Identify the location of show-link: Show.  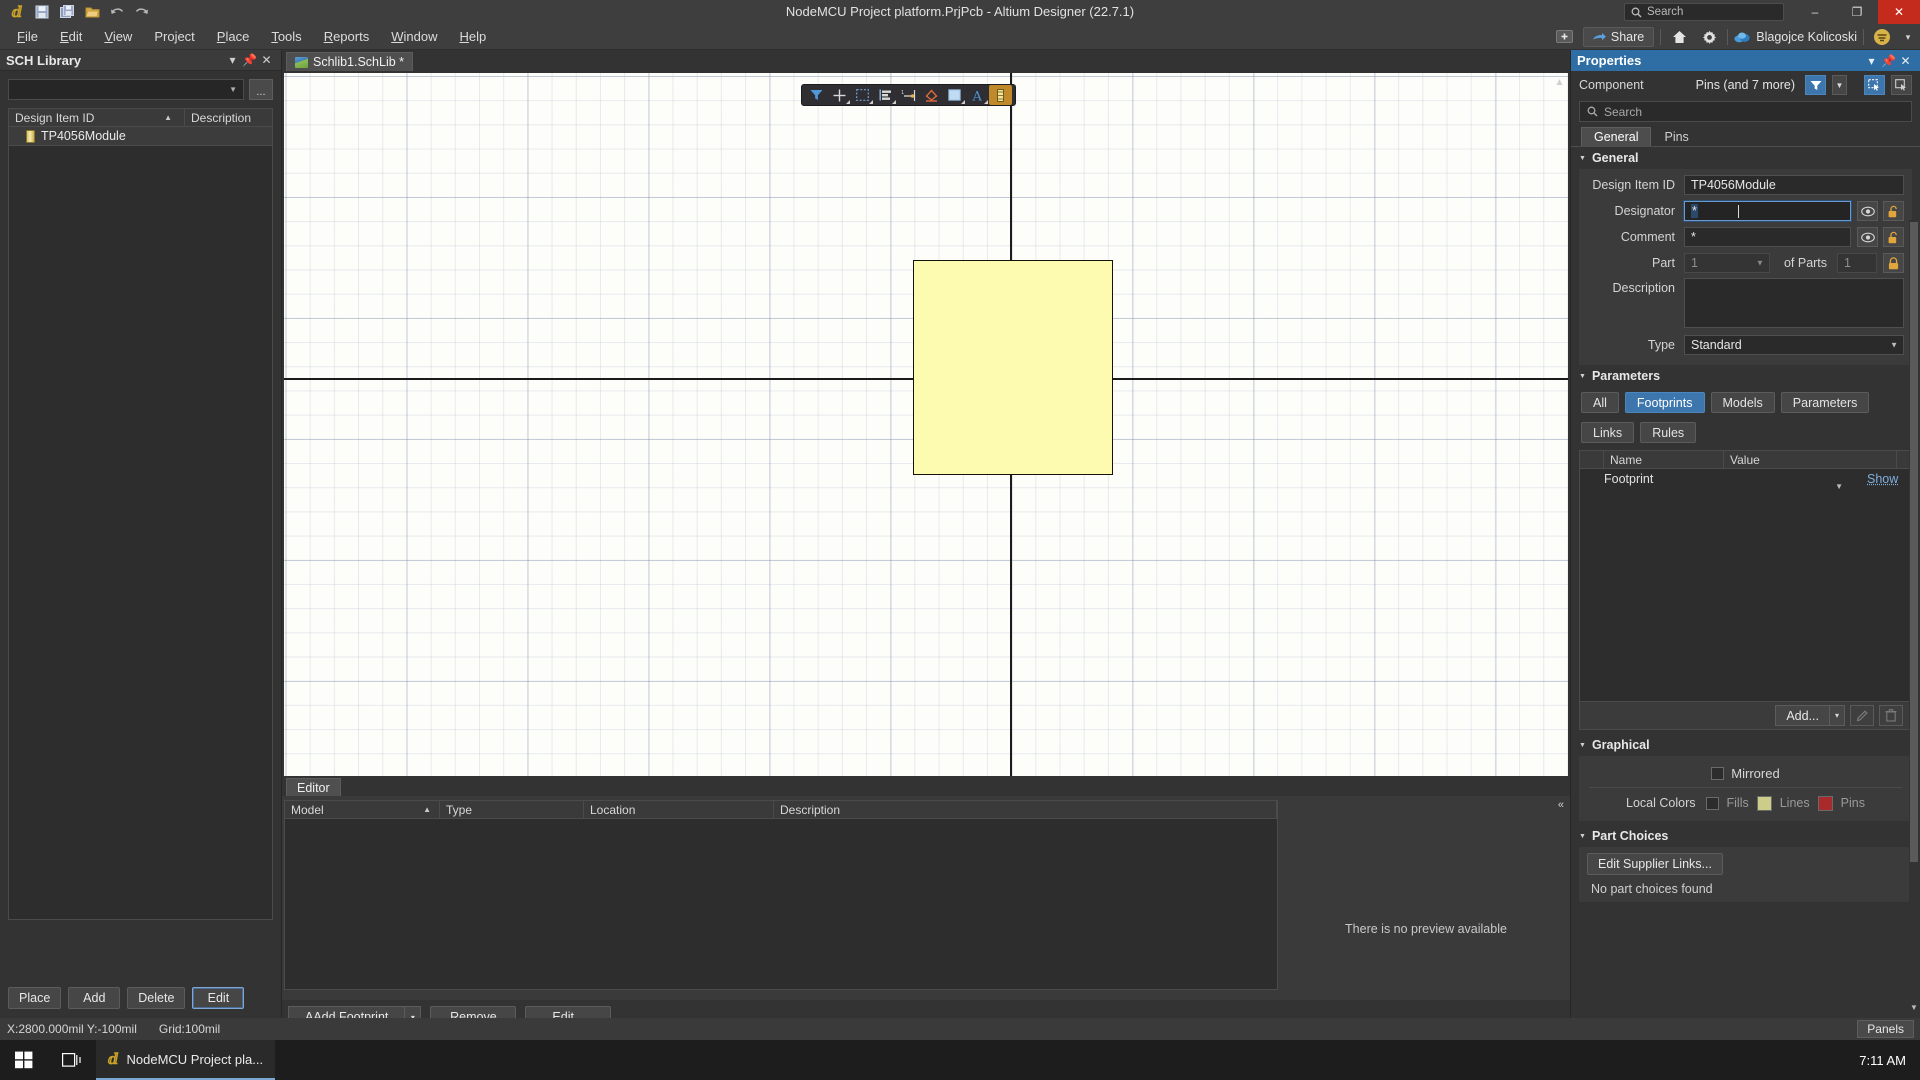
(1889, 479).